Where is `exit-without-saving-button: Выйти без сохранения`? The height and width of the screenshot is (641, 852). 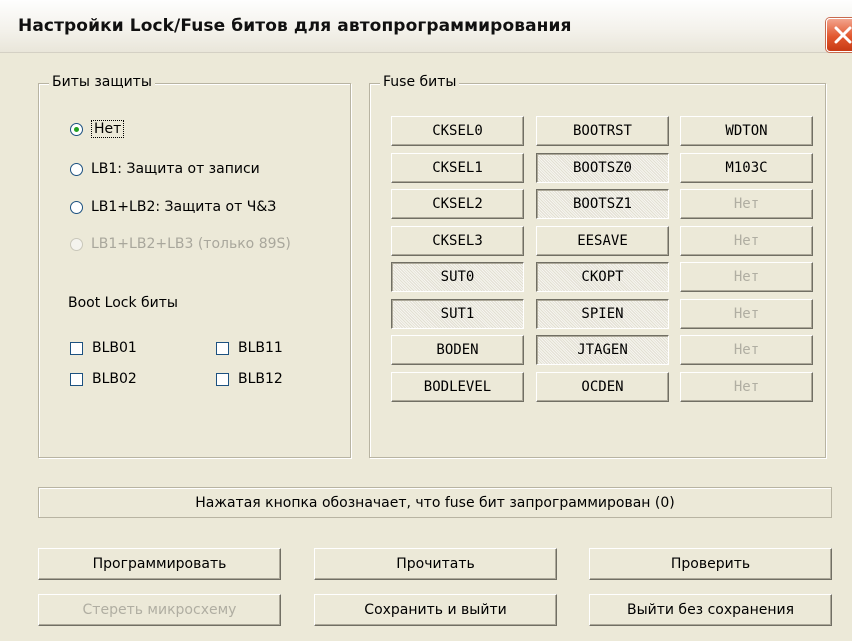
exit-without-saving-button: Выйти без сохранения is located at coordinates (710, 610).